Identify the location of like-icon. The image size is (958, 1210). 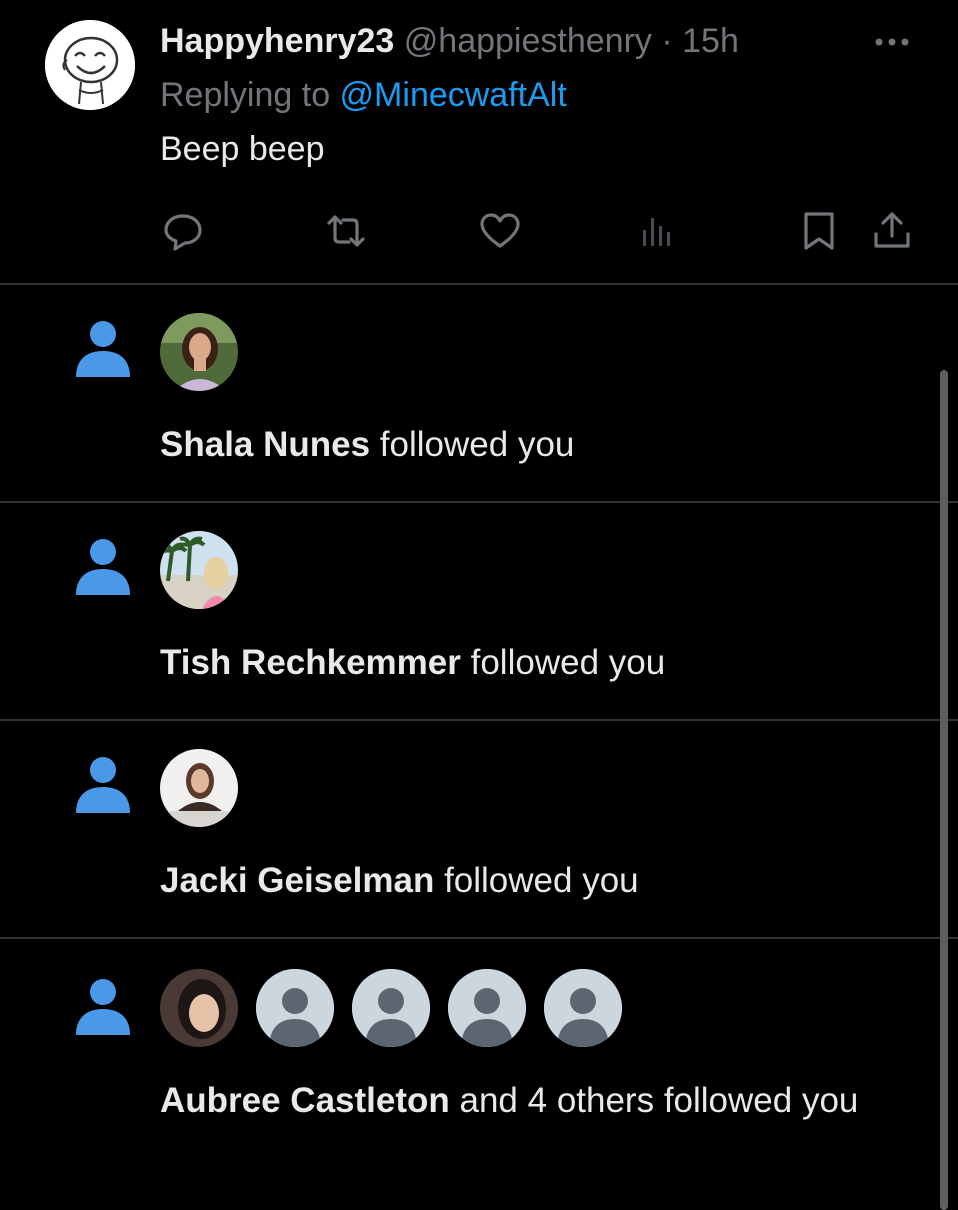
(500, 230).